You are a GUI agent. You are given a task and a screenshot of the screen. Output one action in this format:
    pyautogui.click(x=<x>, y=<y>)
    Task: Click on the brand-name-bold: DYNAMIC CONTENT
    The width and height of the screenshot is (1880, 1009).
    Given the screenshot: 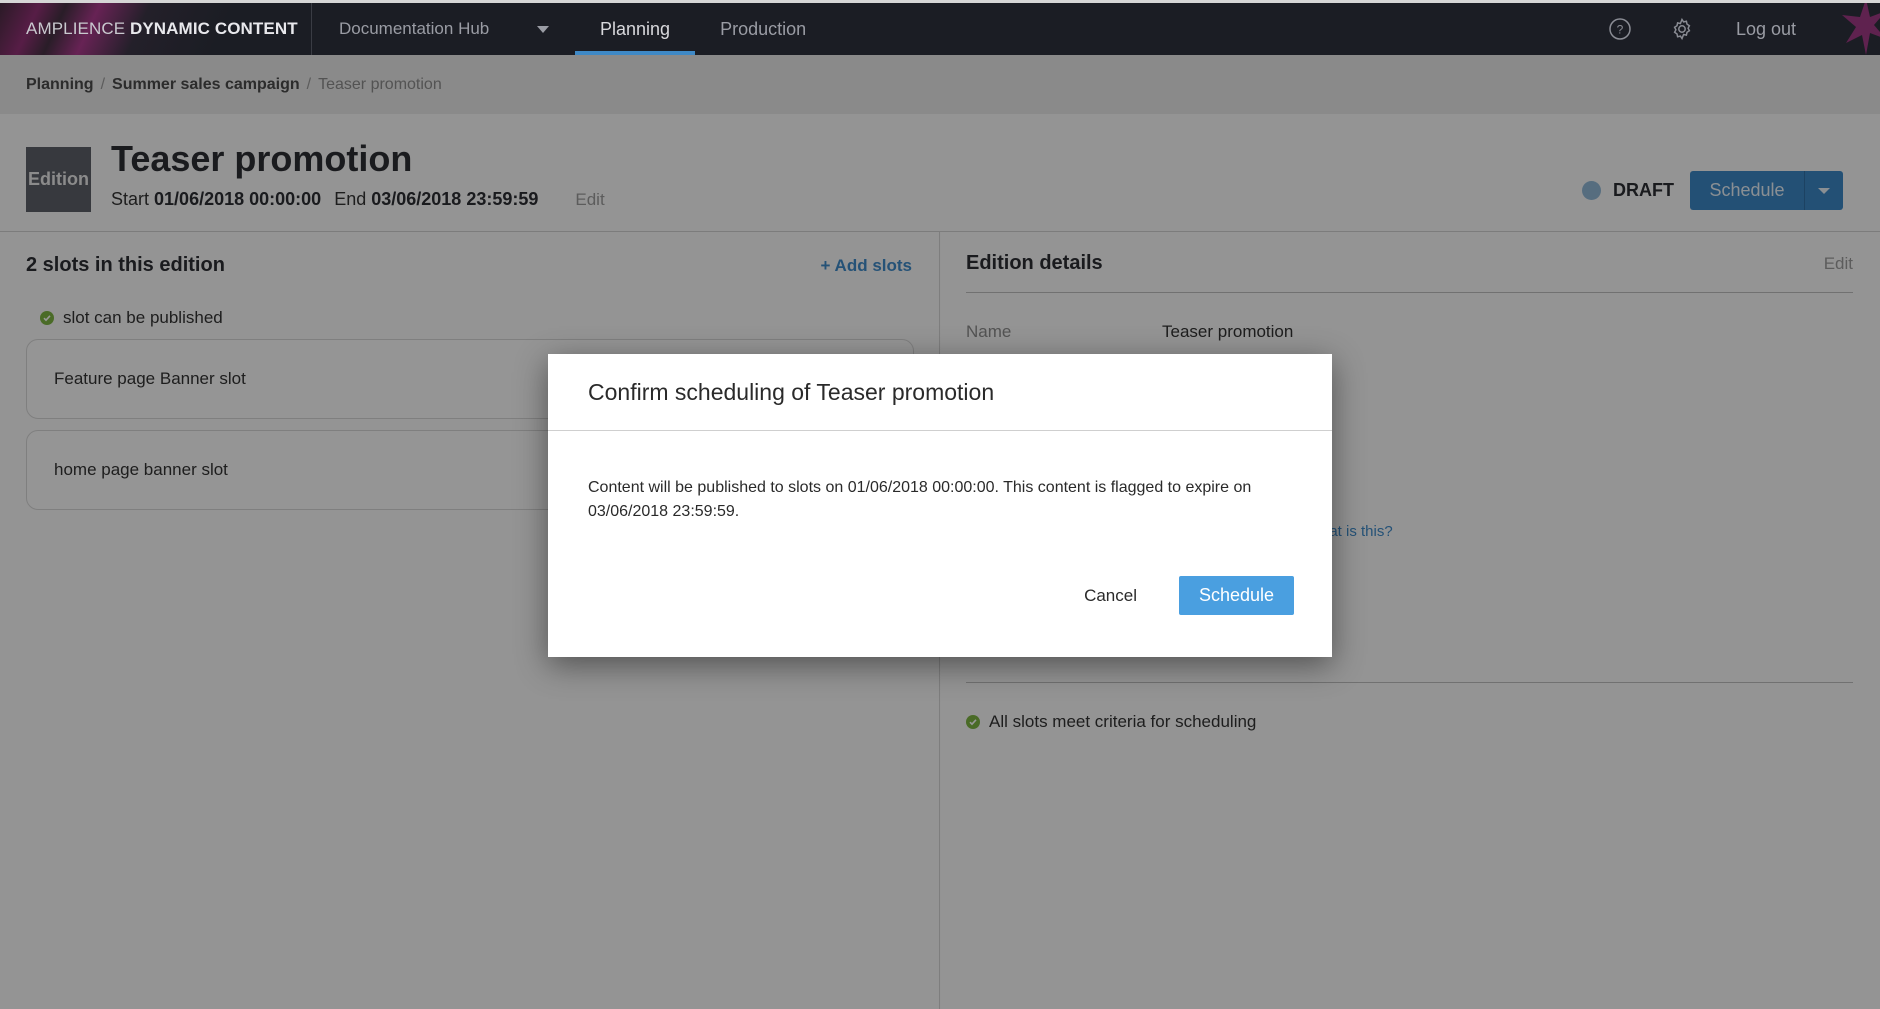 What is the action you would take?
    pyautogui.click(x=213, y=28)
    